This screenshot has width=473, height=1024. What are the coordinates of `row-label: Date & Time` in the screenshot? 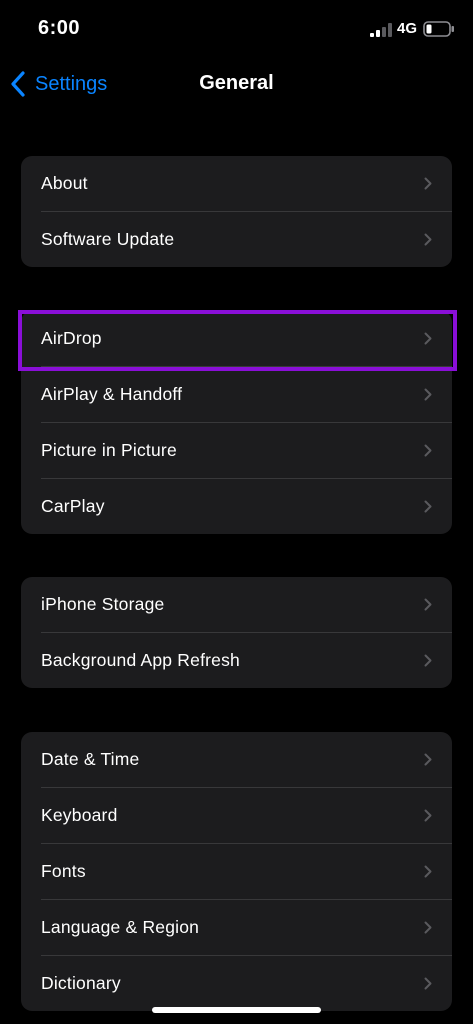 It's located at (90, 759).